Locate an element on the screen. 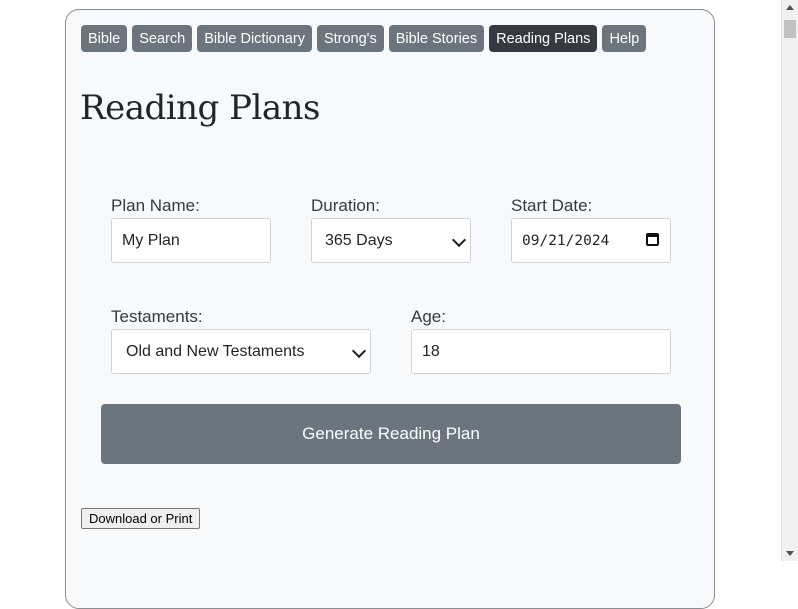  start-date-input: 09/21/2024 is located at coordinates (591, 240).